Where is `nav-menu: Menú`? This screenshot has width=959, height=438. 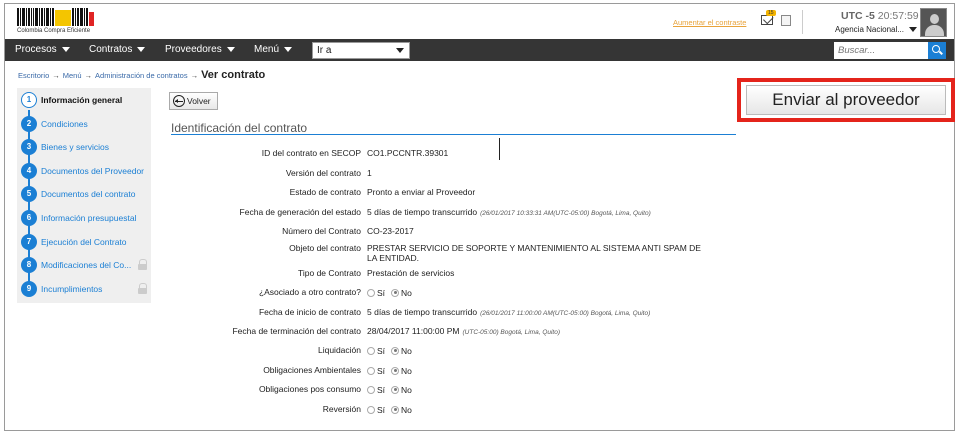
nav-menu: Menú is located at coordinates (273, 50).